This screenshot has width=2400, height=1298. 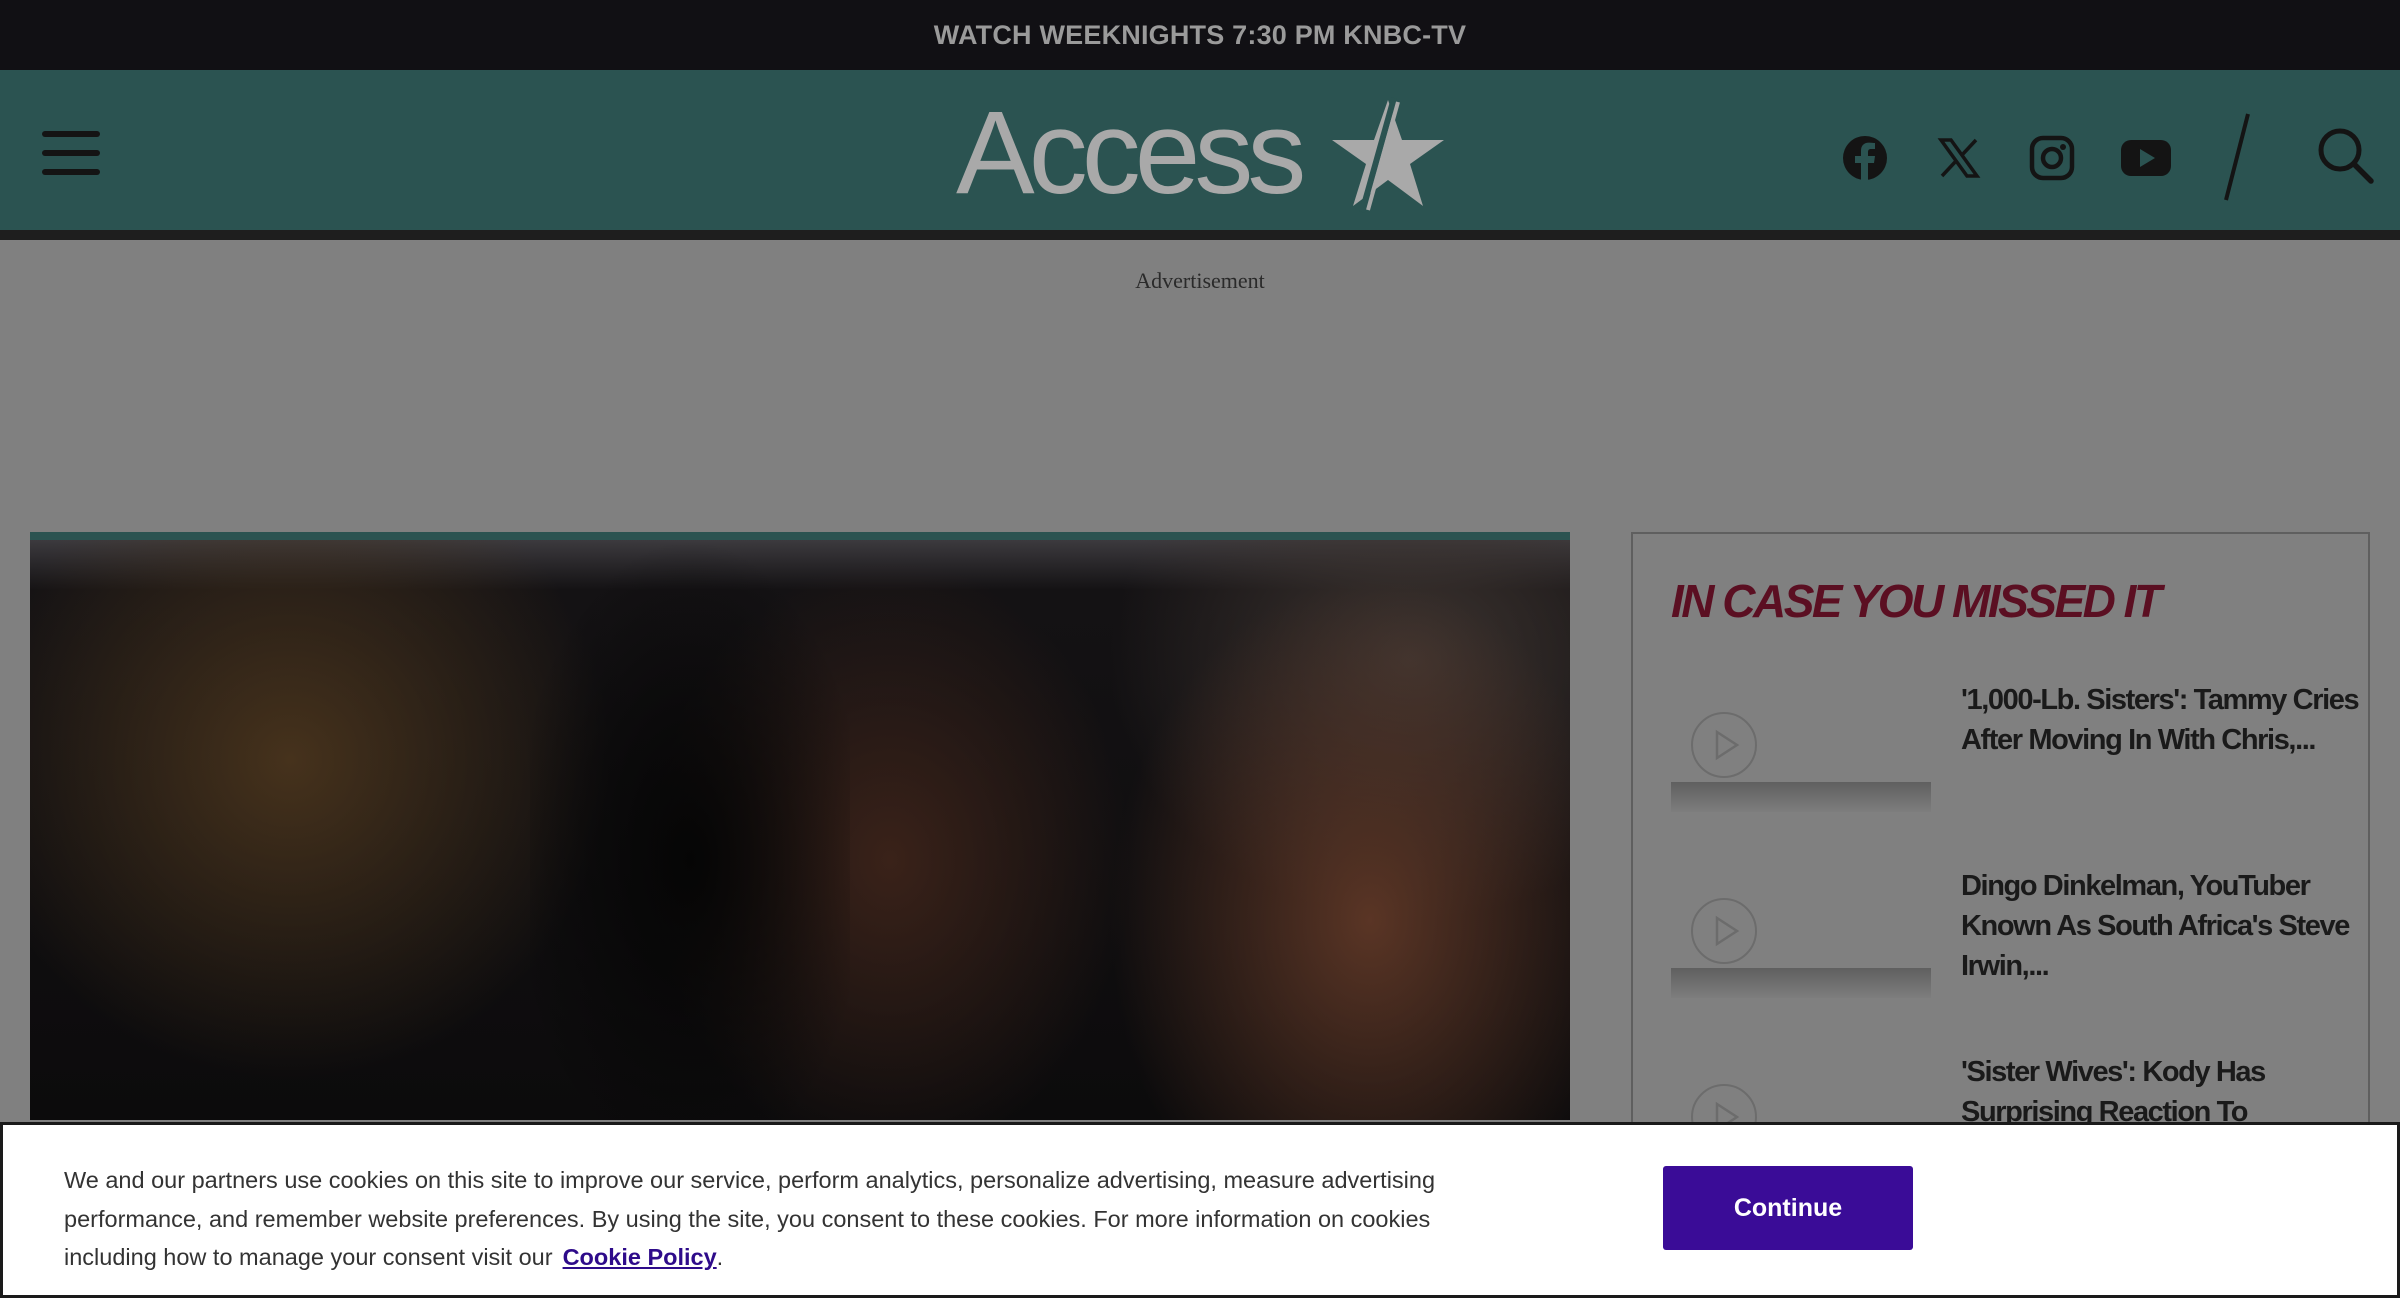 What do you see at coordinates (1916, 601) in the screenshot?
I see `panel-title: IN CASE YOU MISSED IT` at bounding box center [1916, 601].